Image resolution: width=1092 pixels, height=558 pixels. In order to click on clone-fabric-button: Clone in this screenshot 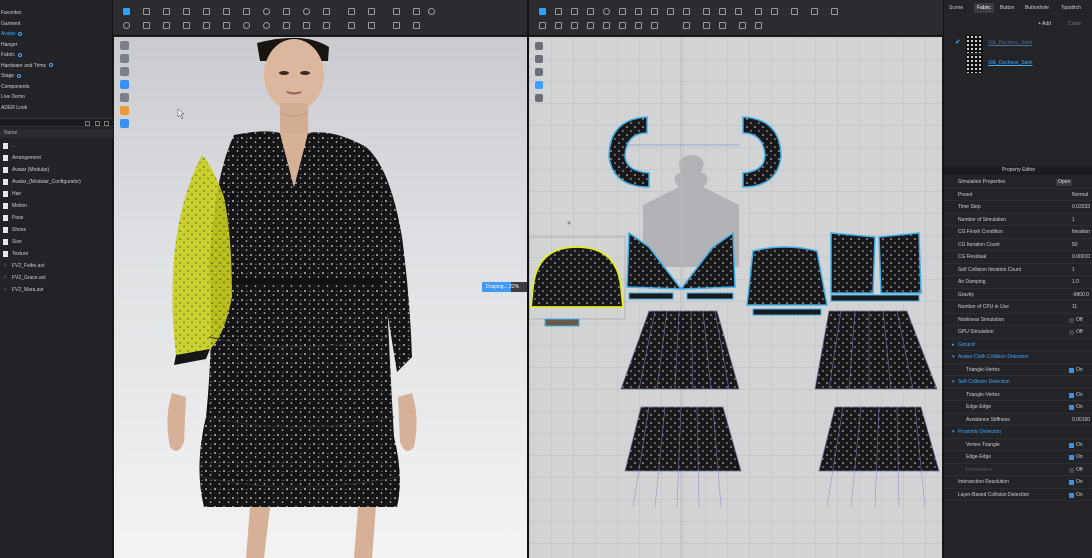, I will do `click(1074, 24)`.